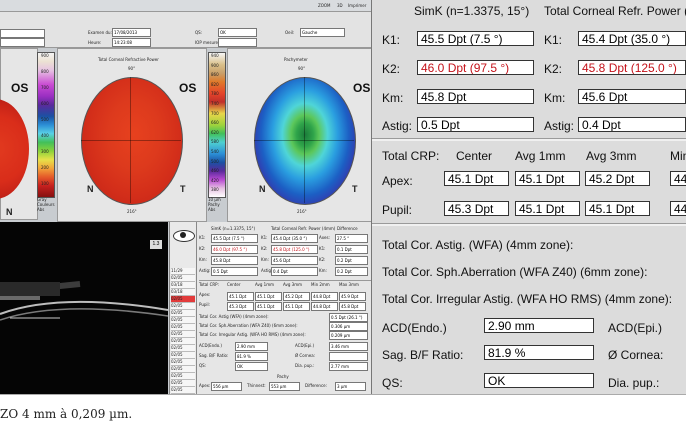 Image resolution: width=686 pixels, height=429 pixels. I want to click on mini-axes: 27.5 °, so click(351, 238).